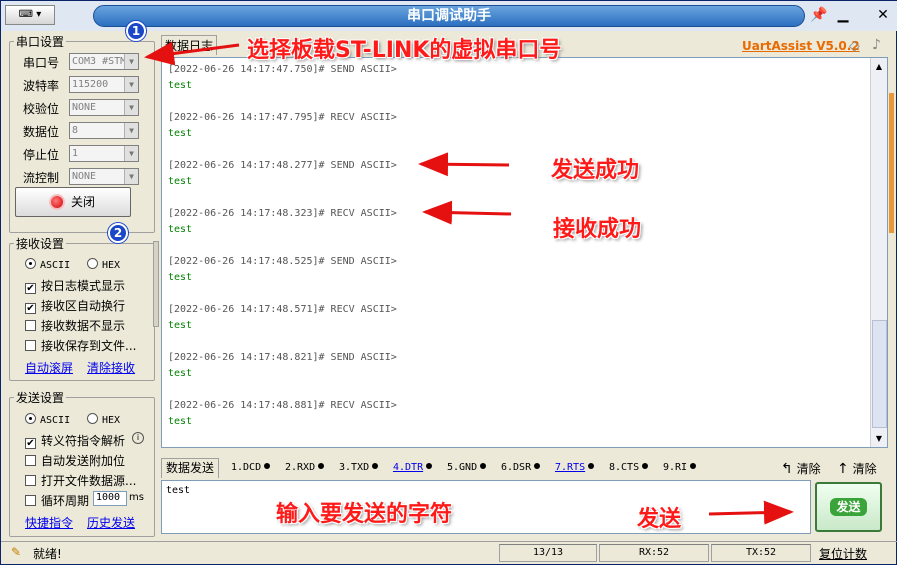 This screenshot has height=565, width=897. Describe the element at coordinates (879, 438) in the screenshot. I see `scroll-down-icon: ▼` at that location.